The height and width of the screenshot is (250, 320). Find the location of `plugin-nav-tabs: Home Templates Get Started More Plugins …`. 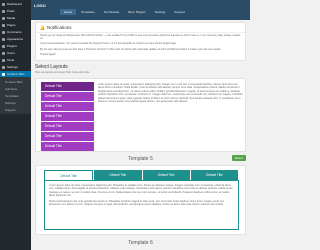

plugin-nav-tabs: Home Templates Get Started More Plugins … is located at coordinates (125, 12).